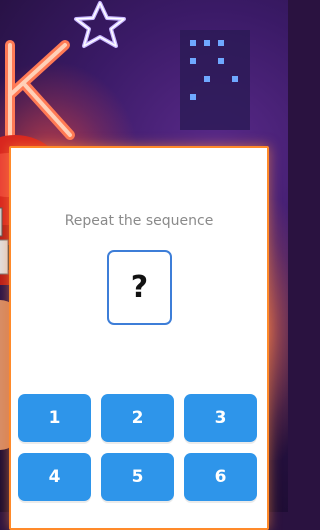 This screenshot has width=320, height=530. Describe the element at coordinates (139, 221) in the screenshot. I see `sequence-prompt: Repeat the sequence` at that location.